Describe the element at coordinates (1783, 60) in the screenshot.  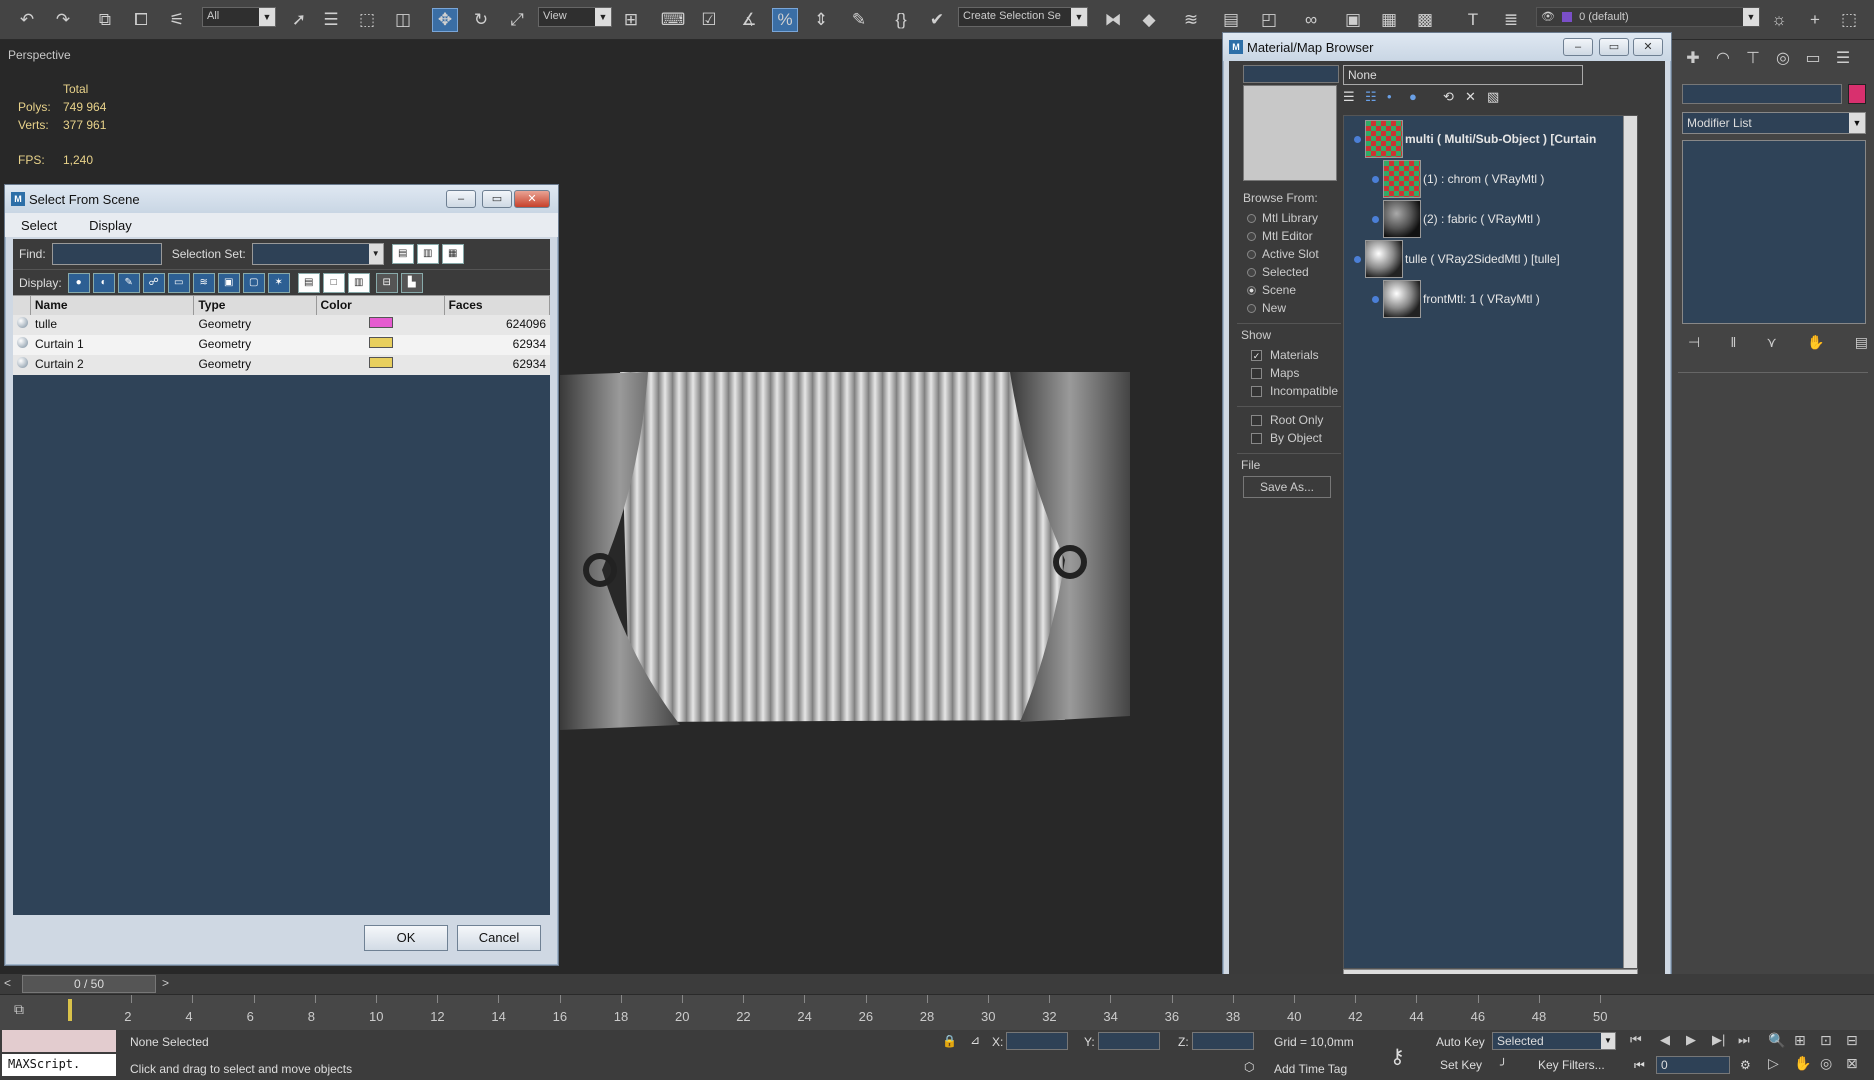
I see `motion-tab-icon: ◎` at that location.